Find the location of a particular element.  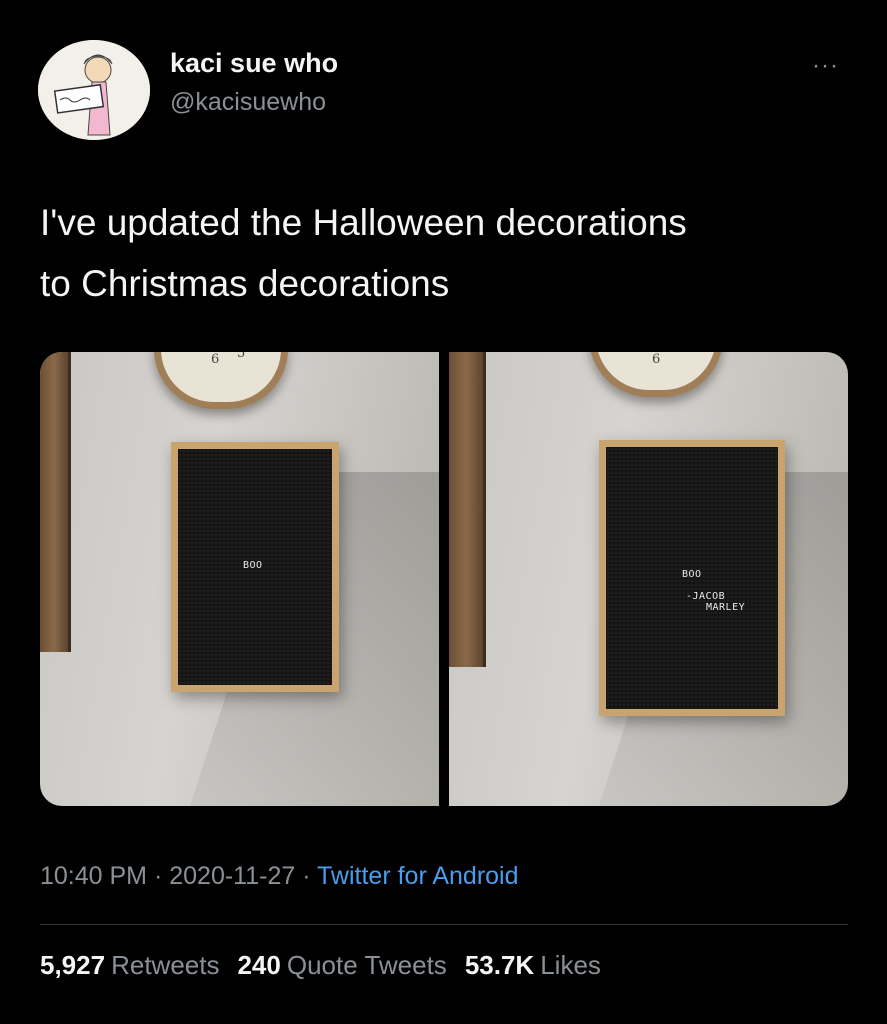

clock-digit: 5 is located at coordinates (241, 356).